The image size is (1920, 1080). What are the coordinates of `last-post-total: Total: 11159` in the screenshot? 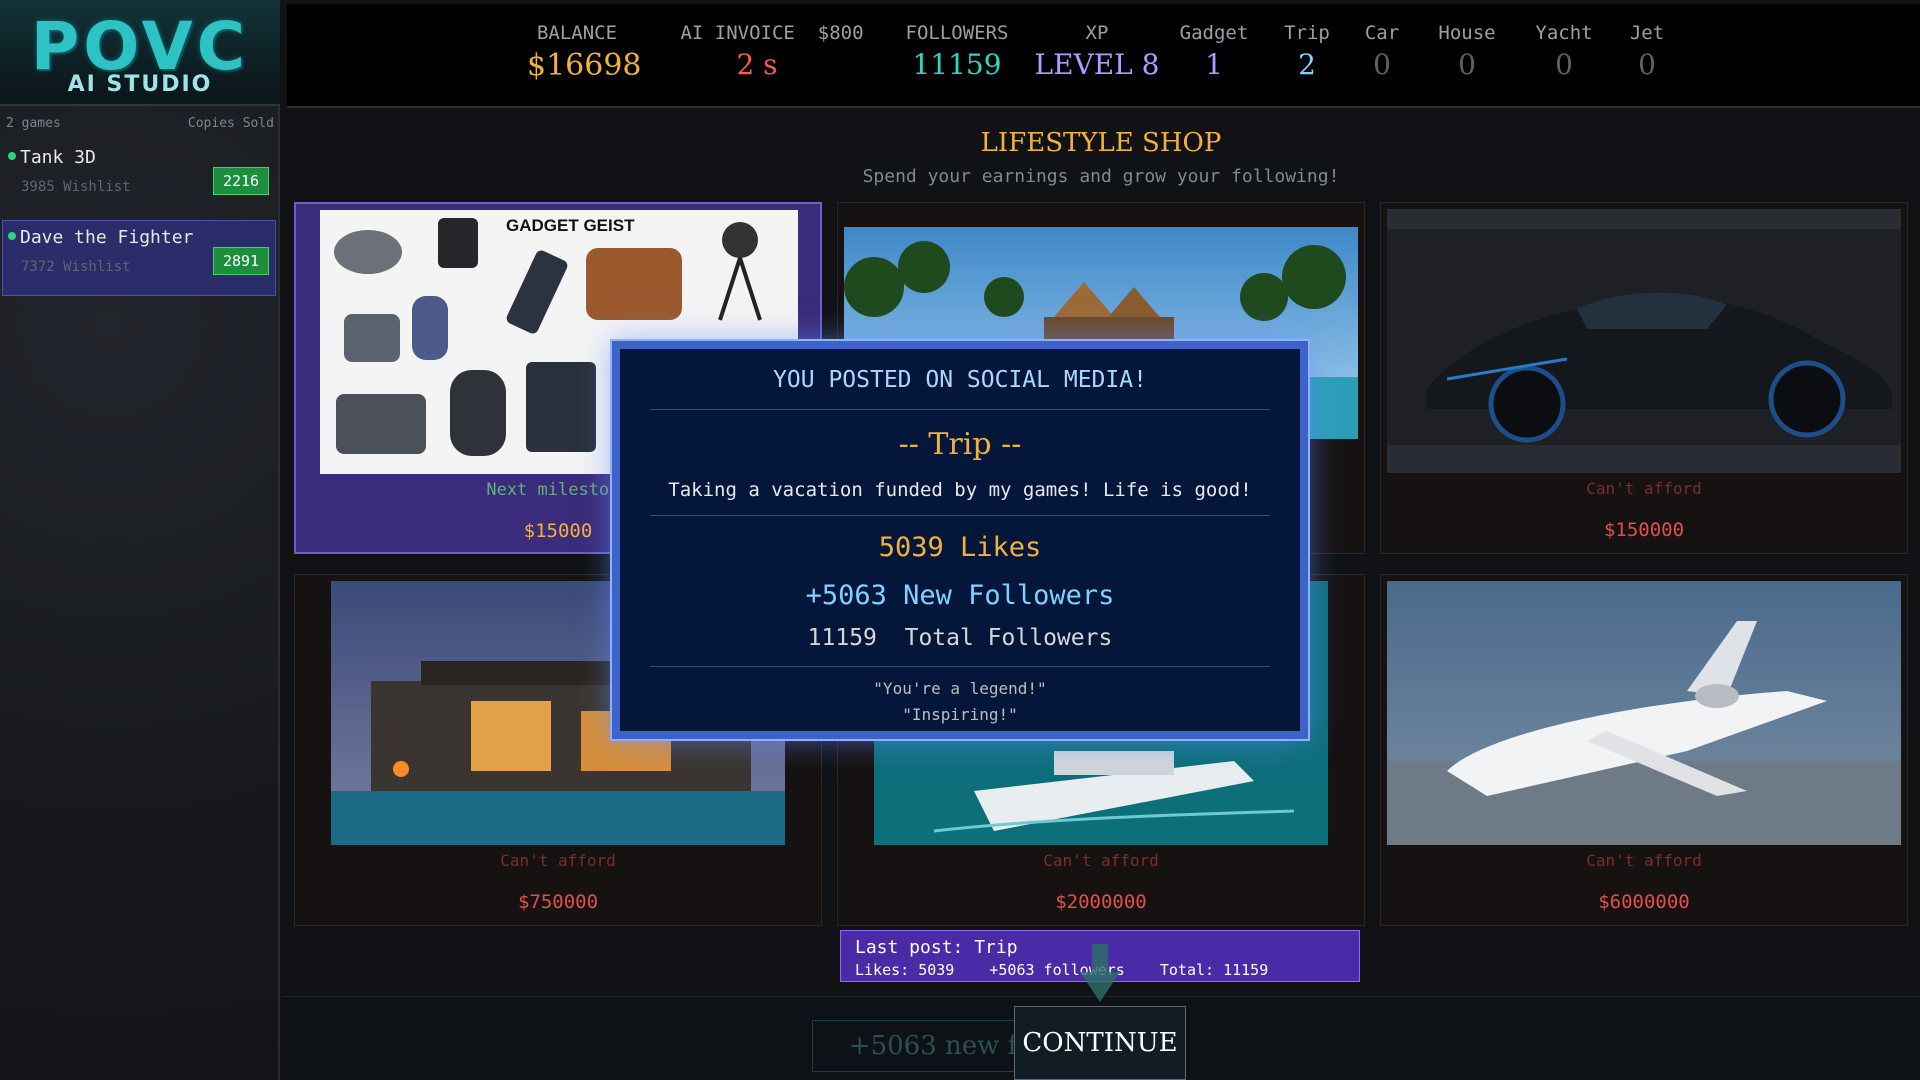 It's located at (1214, 970).